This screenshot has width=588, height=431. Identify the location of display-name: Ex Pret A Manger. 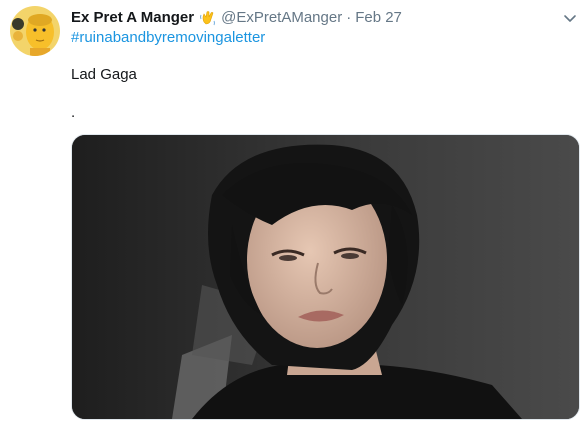
(132, 18).